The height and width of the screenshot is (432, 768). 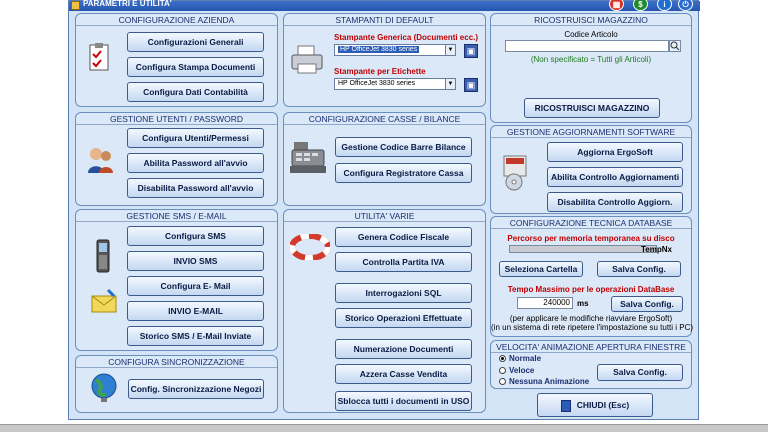 What do you see at coordinates (591, 59) in the screenshot?
I see `codice-articolo-hint: (Non specificato = Tutti gli Articoli)` at bounding box center [591, 59].